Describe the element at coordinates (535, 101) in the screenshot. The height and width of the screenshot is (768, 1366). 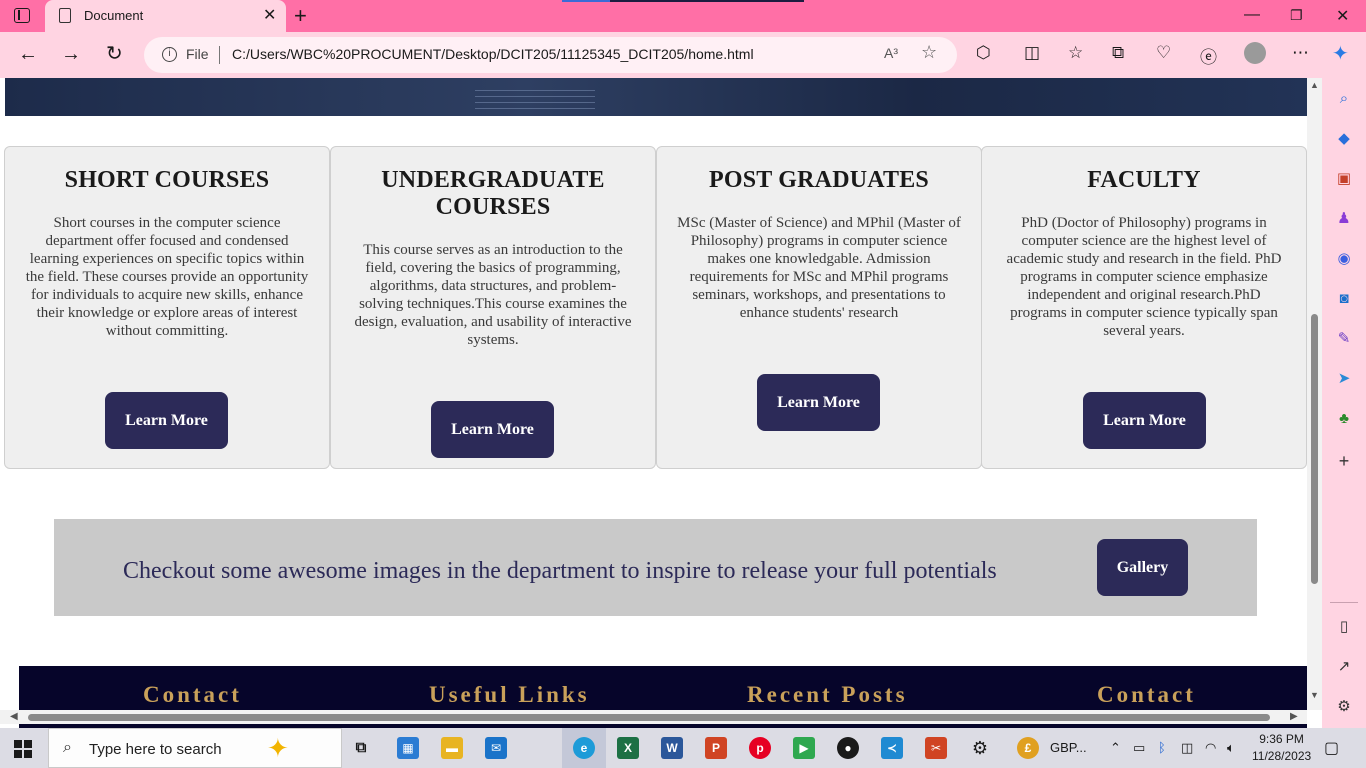
I see `hero-code-graphic` at that location.